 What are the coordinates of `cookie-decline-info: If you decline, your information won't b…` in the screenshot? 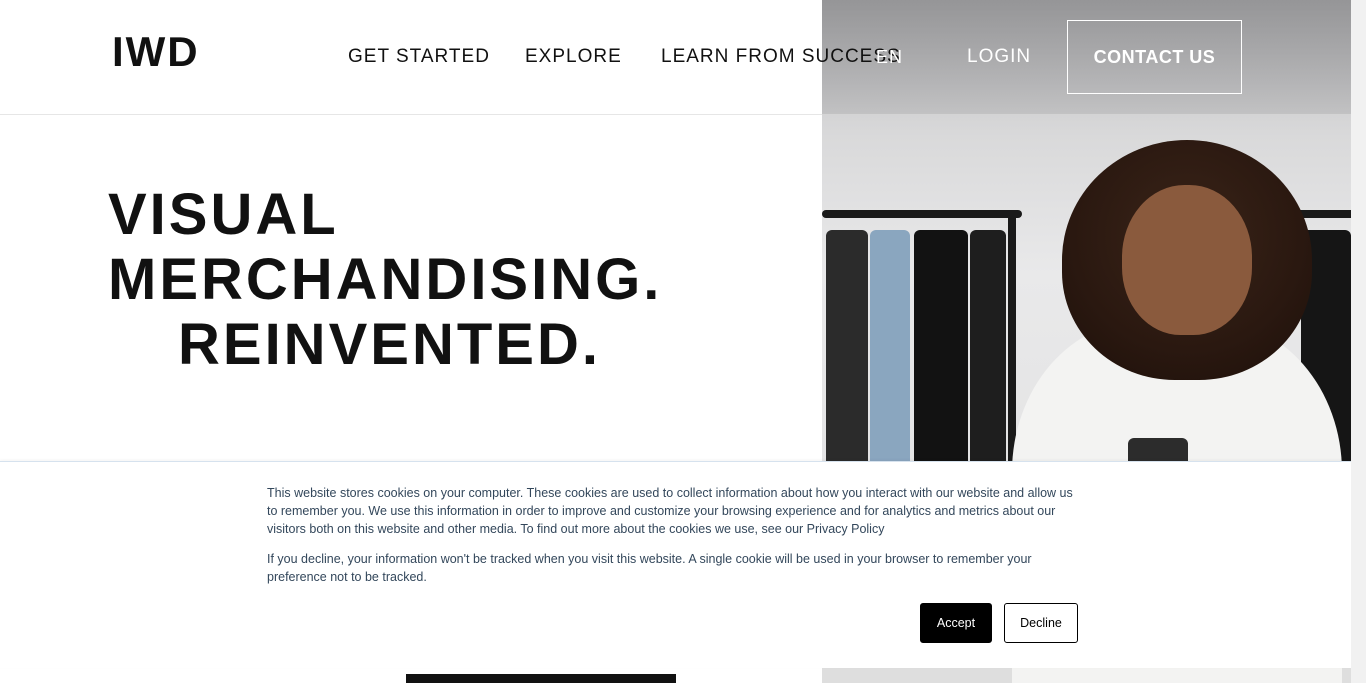 It's located at (649, 568).